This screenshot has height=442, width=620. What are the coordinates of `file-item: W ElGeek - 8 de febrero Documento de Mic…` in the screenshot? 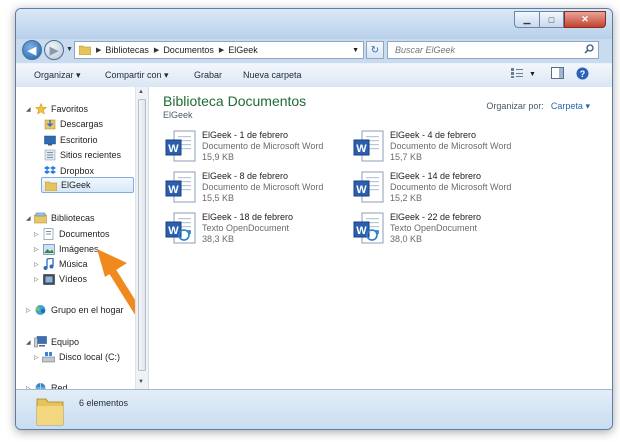 It's located at (255, 190).